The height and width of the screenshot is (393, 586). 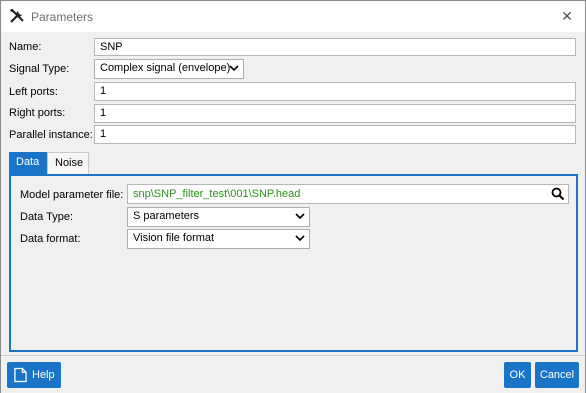 I want to click on model-file-input: snp\SNP_filter_test\001\SNP.head, so click(x=348, y=194).